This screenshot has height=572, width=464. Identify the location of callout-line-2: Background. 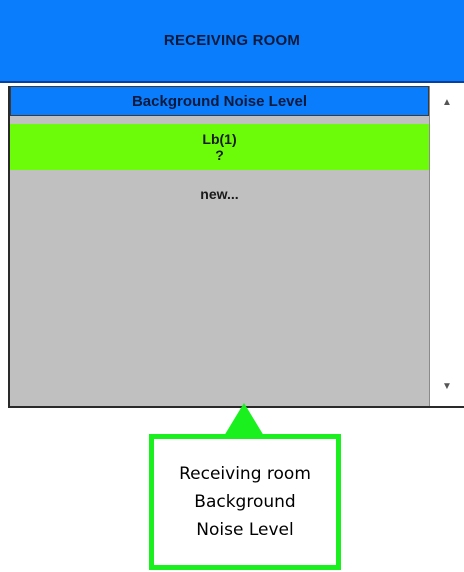
(245, 502).